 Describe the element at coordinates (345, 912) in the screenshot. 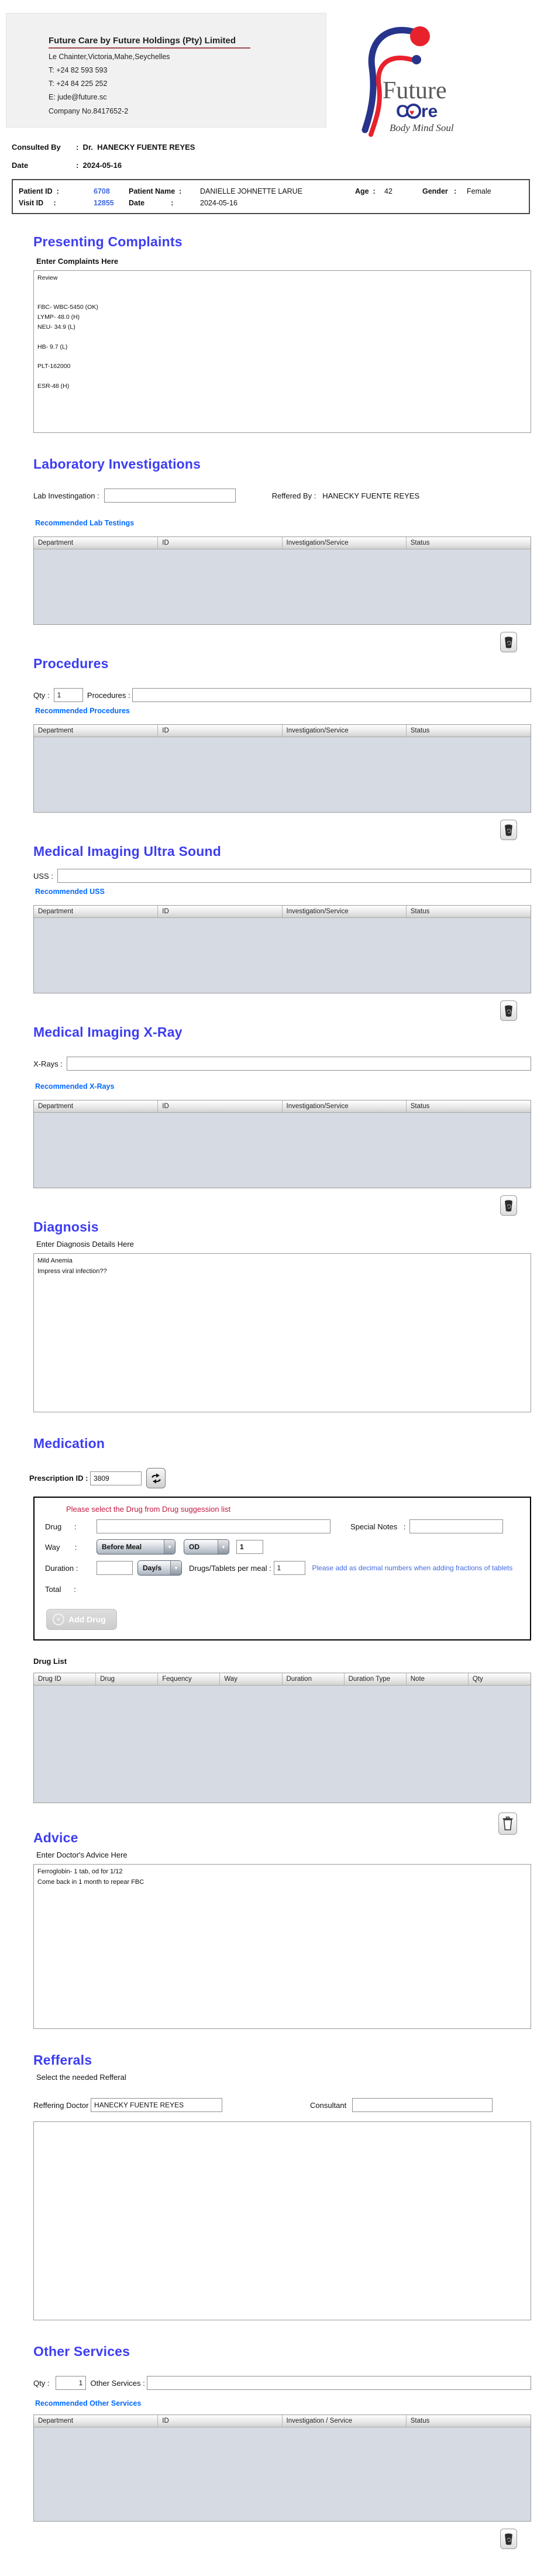

I see `uss-col-investigation: Investigation/Service` at that location.